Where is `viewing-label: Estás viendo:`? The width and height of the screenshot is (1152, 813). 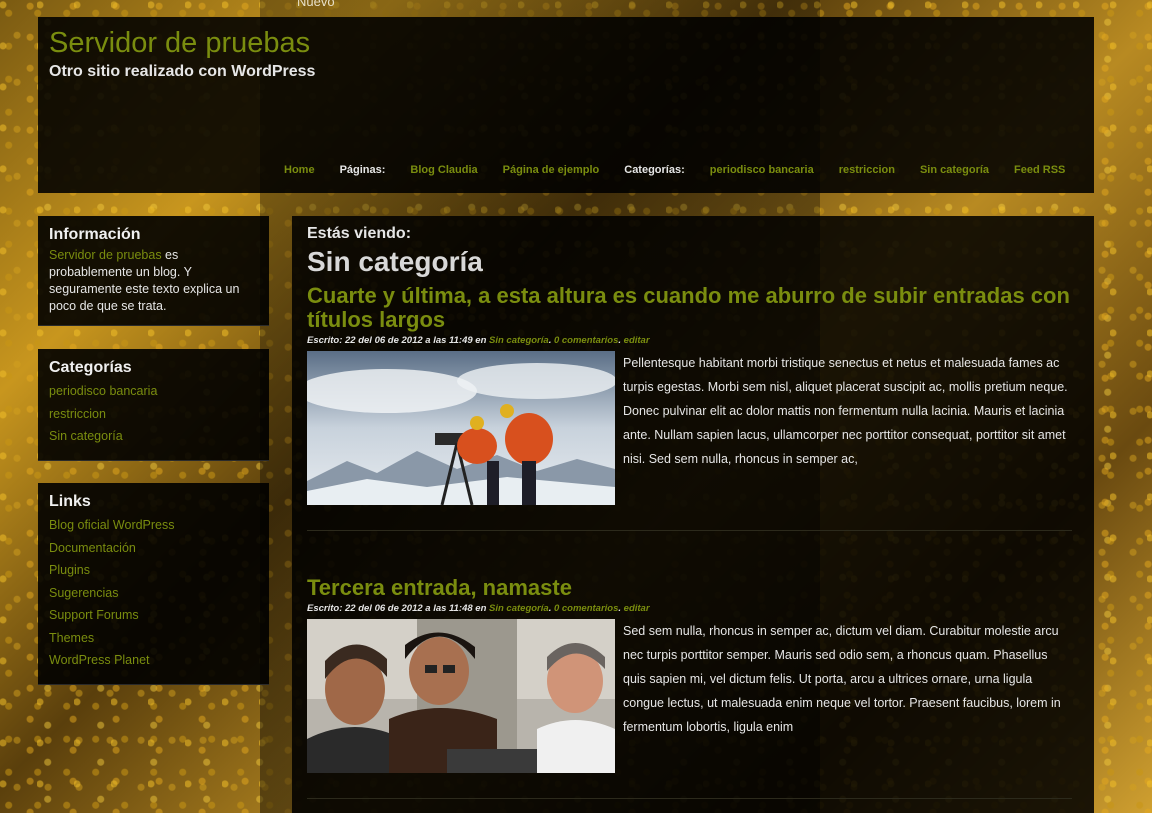
viewing-label: Estás viendo: is located at coordinates (359, 233).